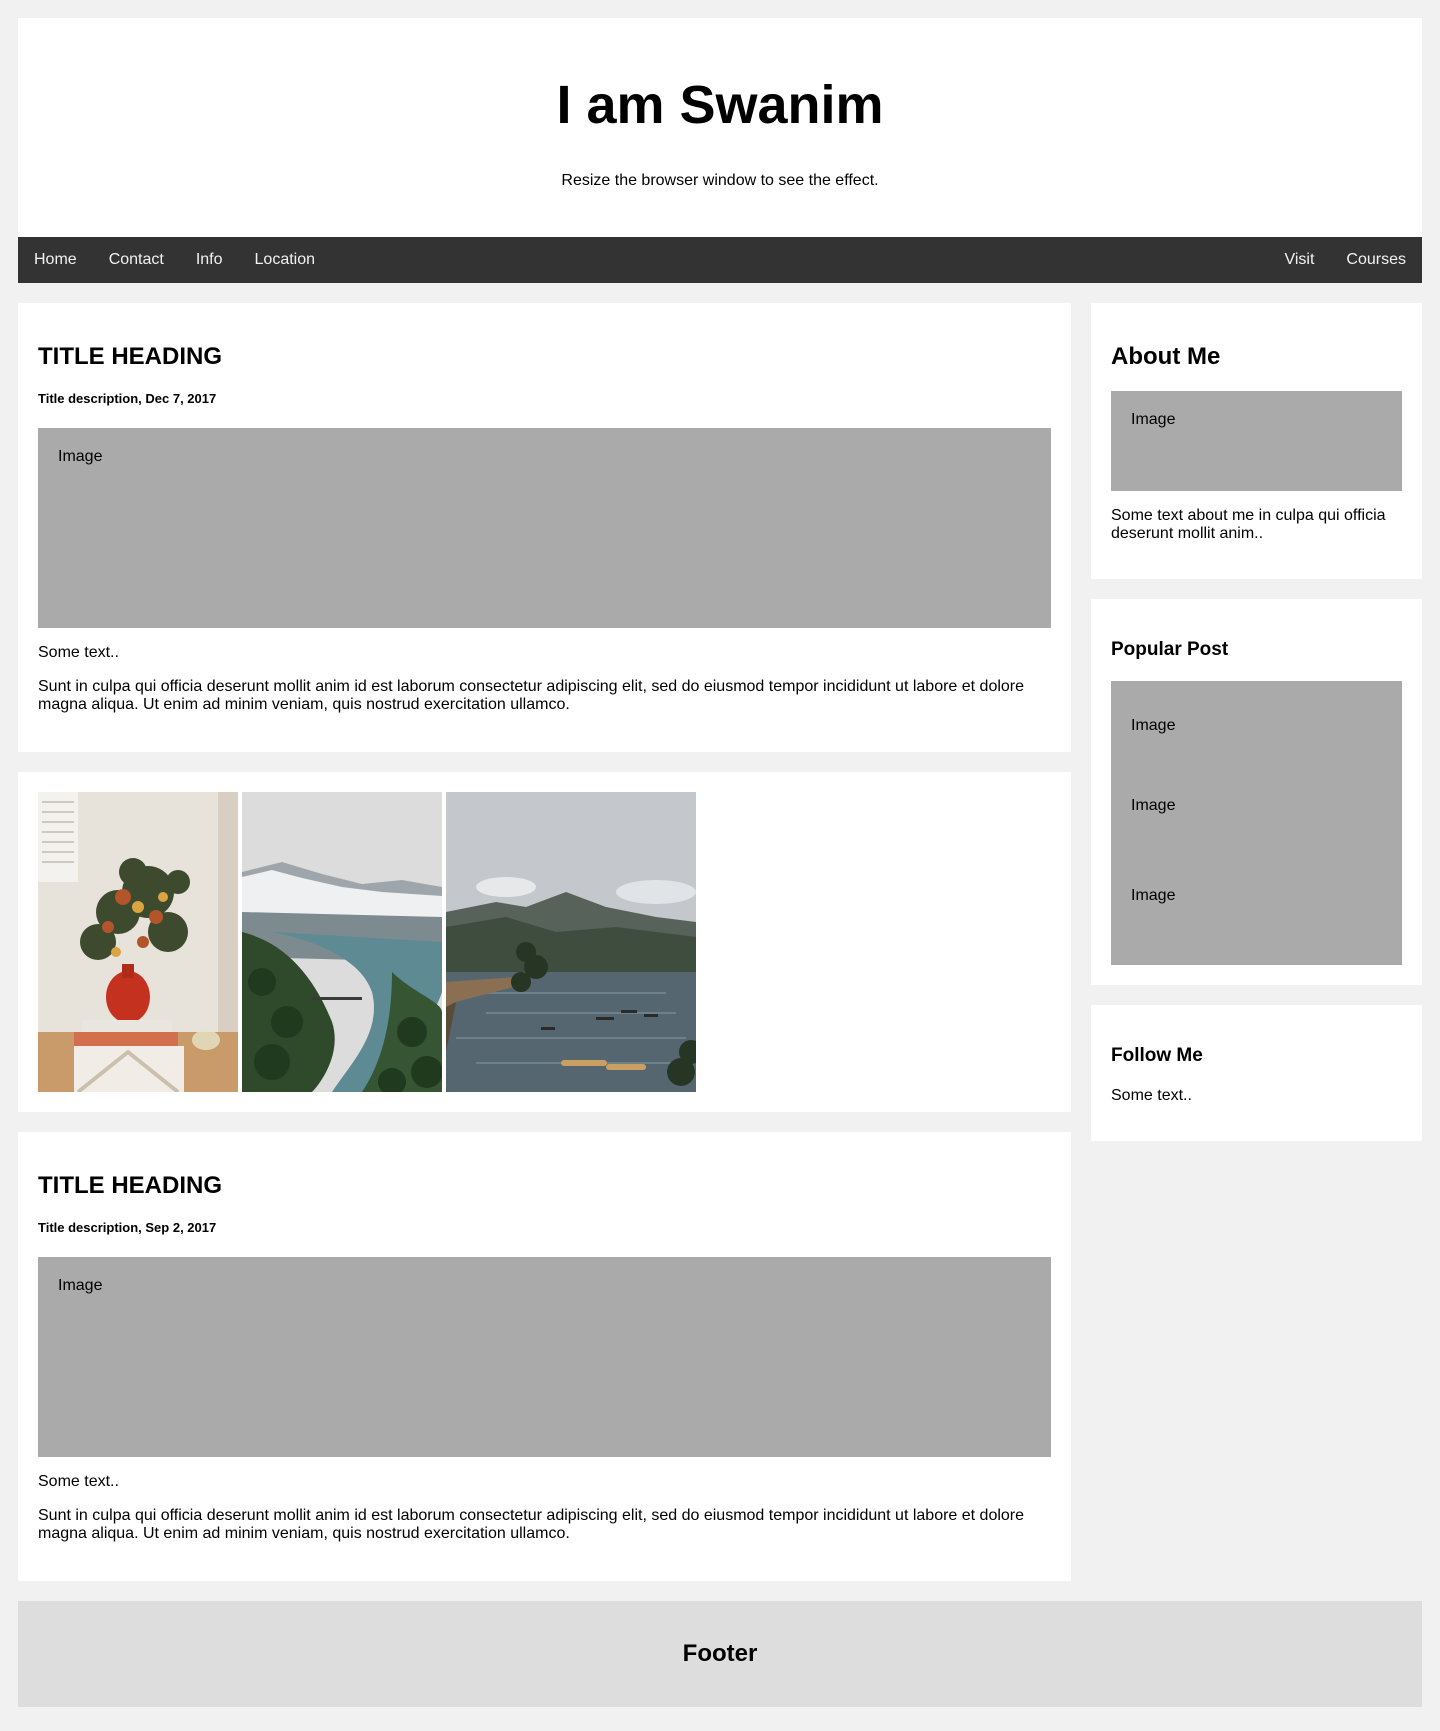  What do you see at coordinates (720, 260) in the screenshot?
I see `top-nav: Home Contact Info Location Visit Courses` at bounding box center [720, 260].